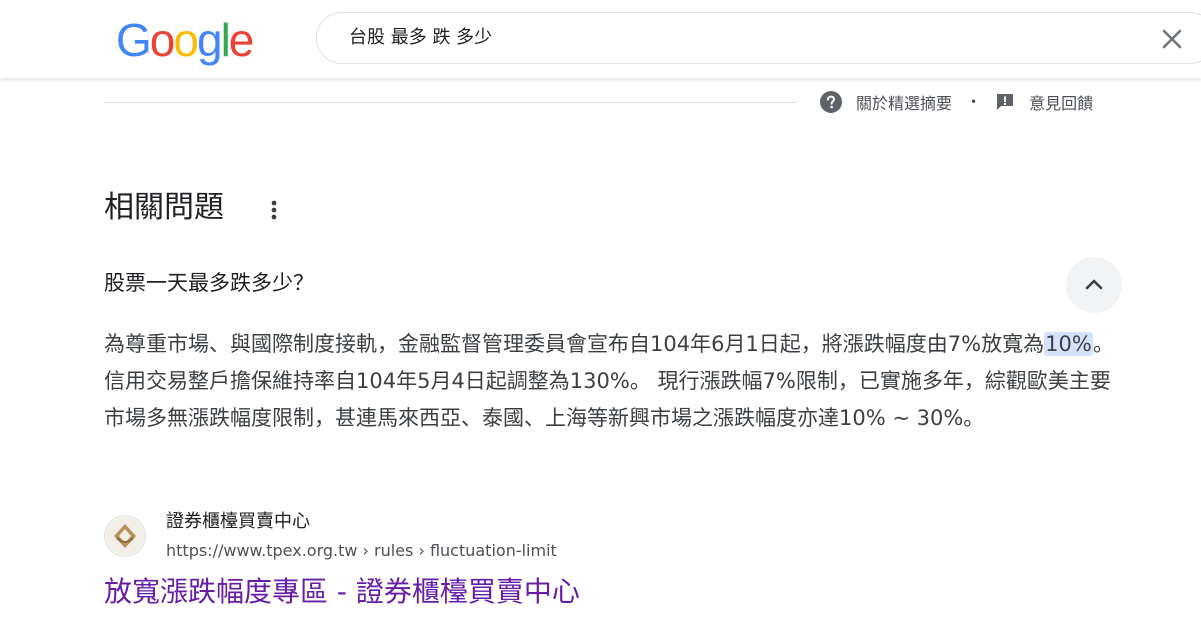 The image size is (1201, 623). I want to click on logo-letter: l, so click(225, 40).